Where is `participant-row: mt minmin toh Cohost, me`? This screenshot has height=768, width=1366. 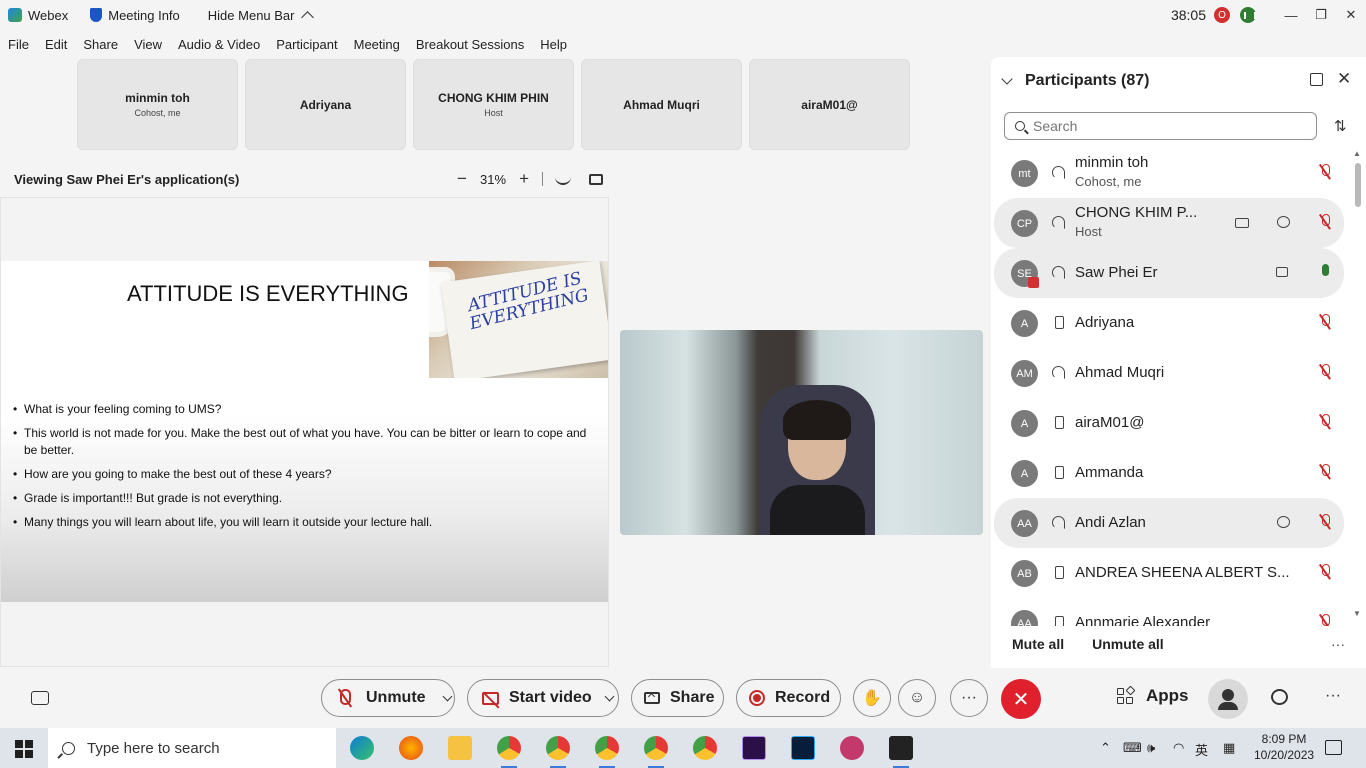
participant-row: mt minmin toh Cohost, me is located at coordinates (1169, 173).